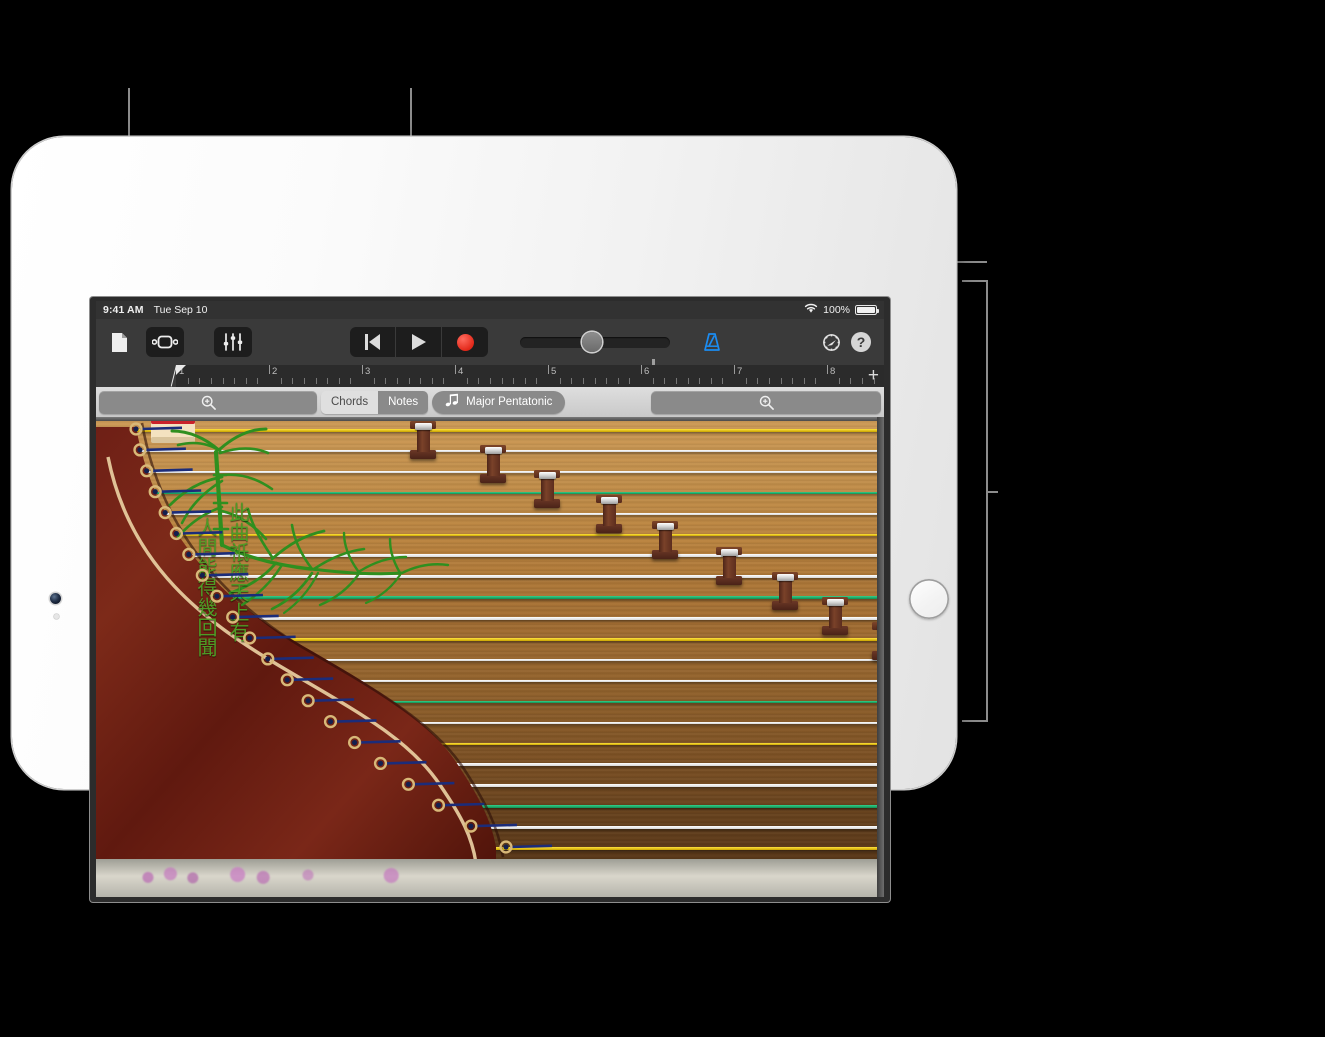 This screenshot has height=1037, width=1325. Describe the element at coordinates (179, 376) in the screenshot. I see `playhead` at that location.